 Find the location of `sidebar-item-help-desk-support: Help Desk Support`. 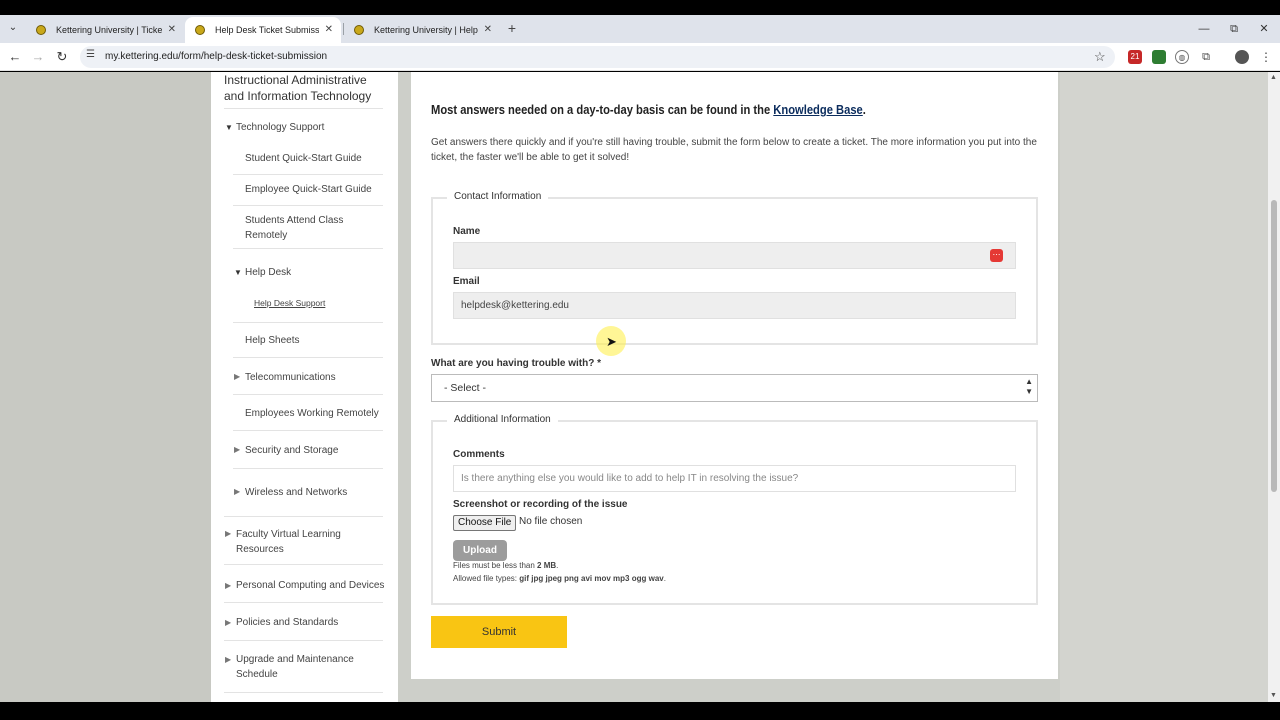

sidebar-item-help-desk-support: Help Desk Support is located at coordinates (289, 303).